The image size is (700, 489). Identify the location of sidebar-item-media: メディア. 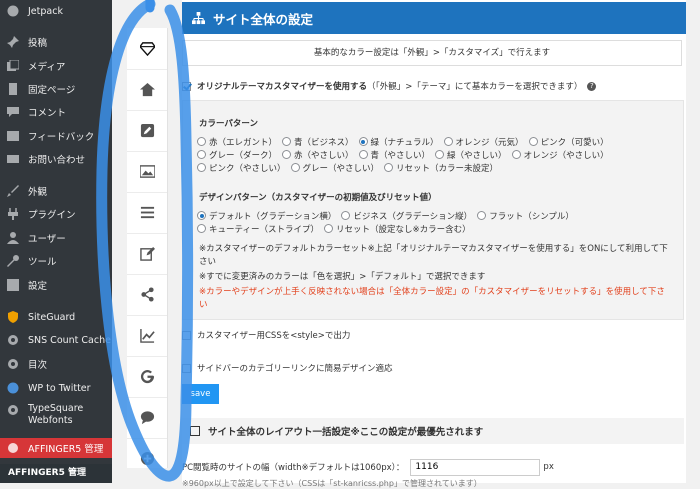
(56, 66).